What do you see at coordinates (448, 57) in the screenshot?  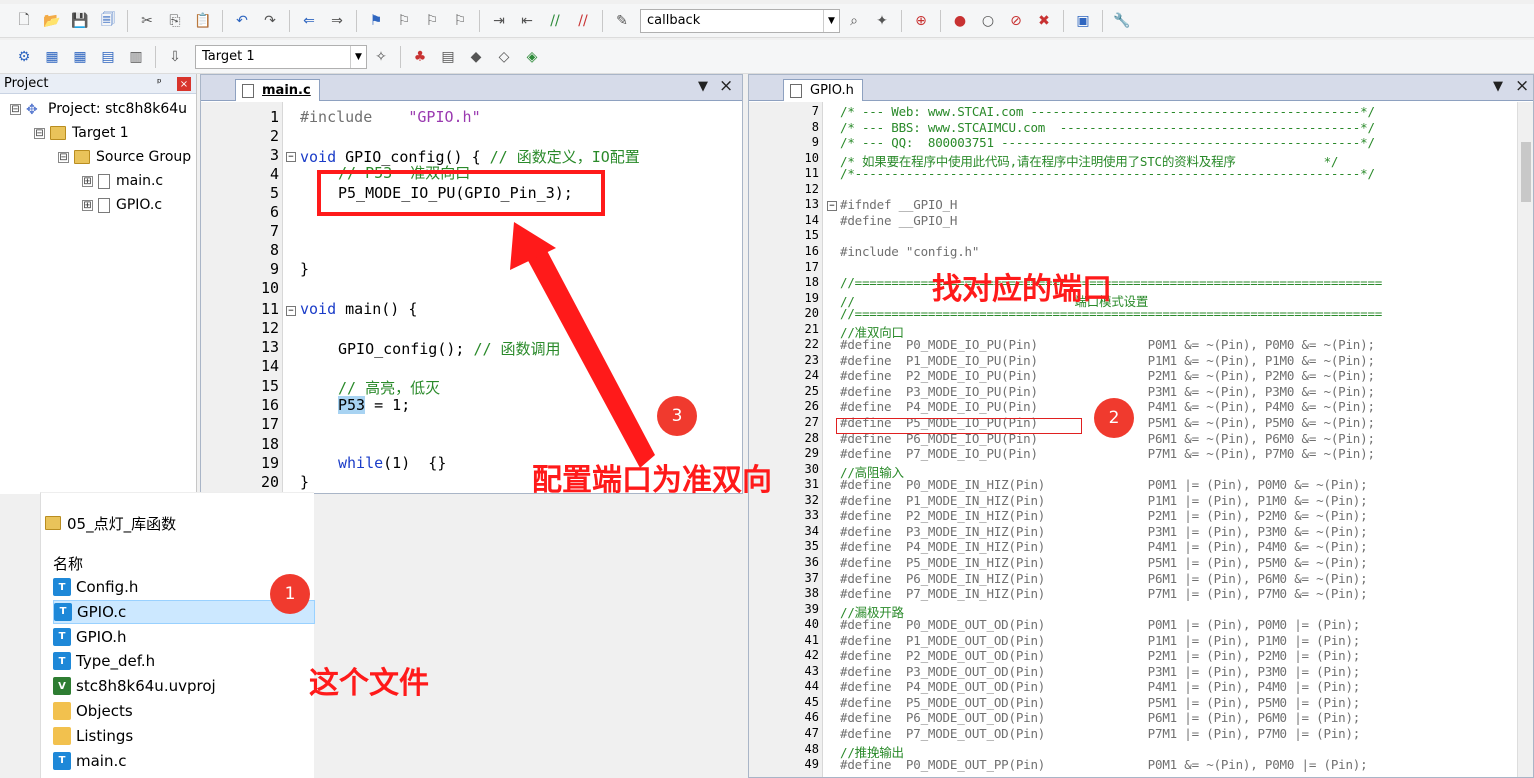 I see `file-extensions-icon: ▤` at bounding box center [448, 57].